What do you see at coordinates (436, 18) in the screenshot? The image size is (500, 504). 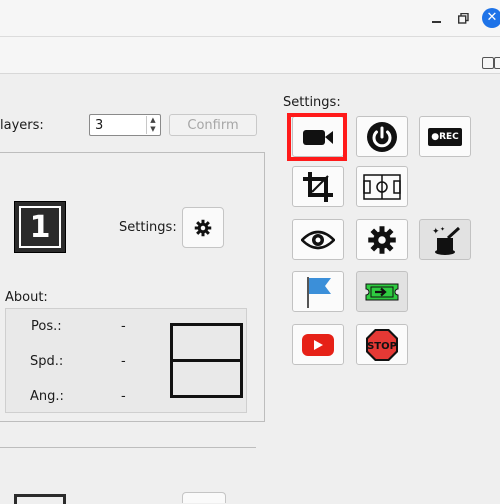 I see `minimize-button` at bounding box center [436, 18].